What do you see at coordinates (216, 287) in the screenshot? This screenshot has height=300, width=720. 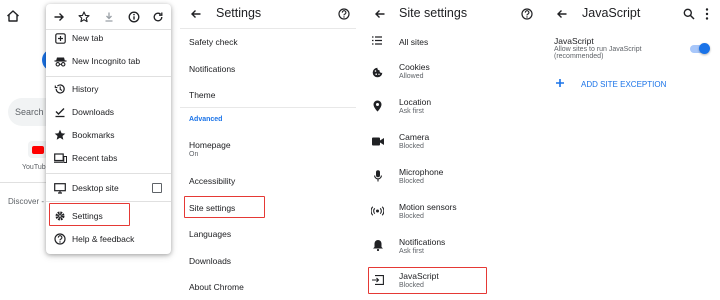 I see `settings-item-about-chrome: About Chrome` at bounding box center [216, 287].